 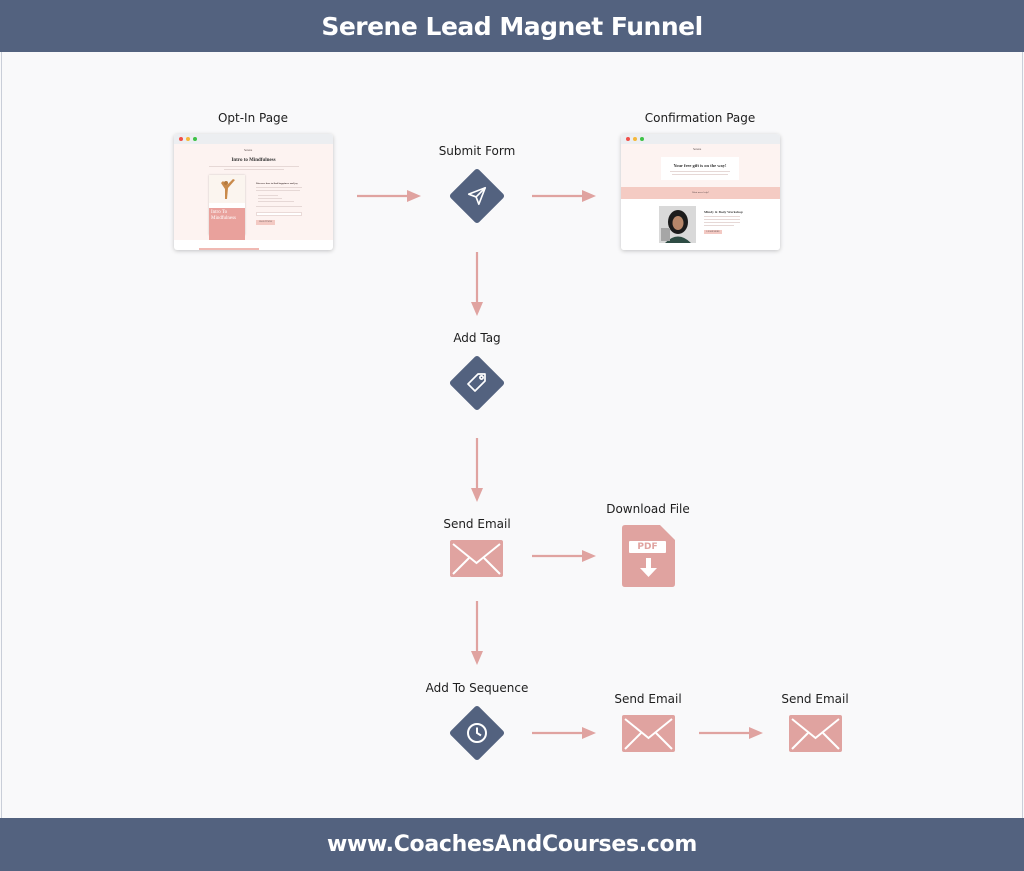 I want to click on confirm-hero: Serene Your free gift is on the way!, so click(x=700, y=165).